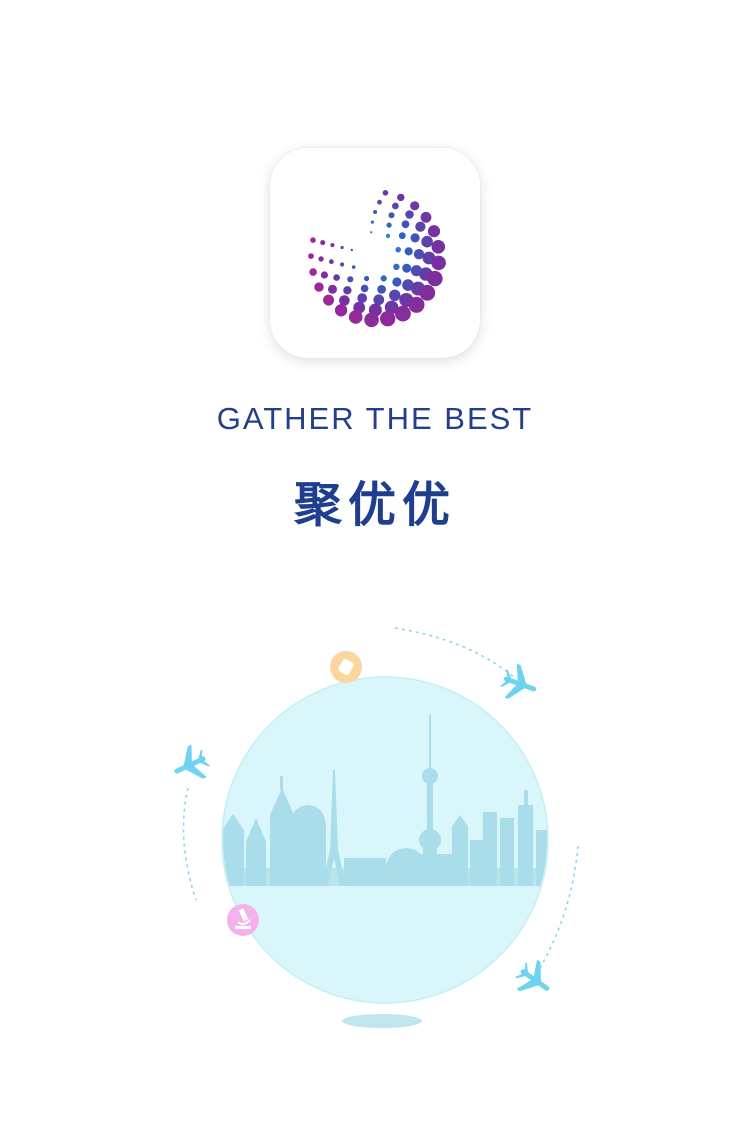 This screenshot has height=1134, width=750. I want to click on microscope-icon, so click(243, 920).